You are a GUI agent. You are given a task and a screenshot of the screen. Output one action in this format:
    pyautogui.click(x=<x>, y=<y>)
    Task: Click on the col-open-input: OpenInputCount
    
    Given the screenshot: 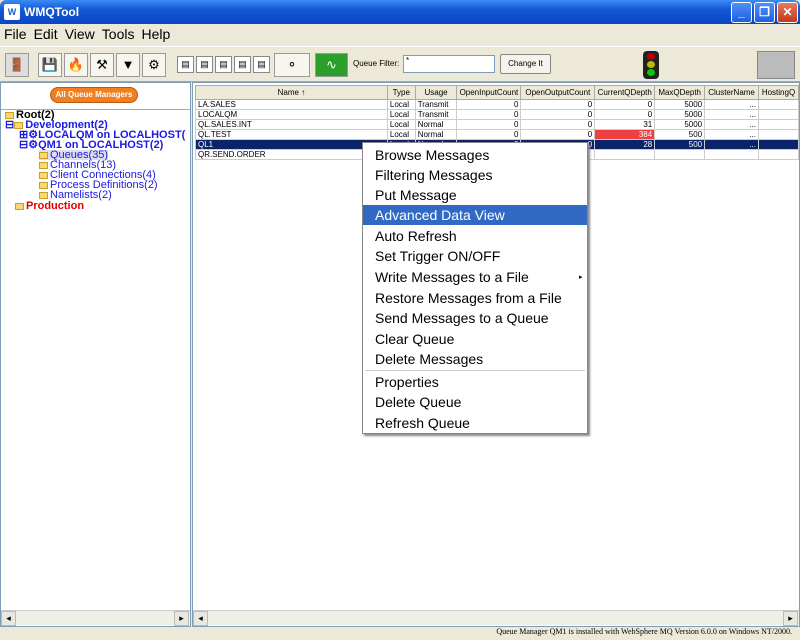 What is the action you would take?
    pyautogui.click(x=489, y=92)
    